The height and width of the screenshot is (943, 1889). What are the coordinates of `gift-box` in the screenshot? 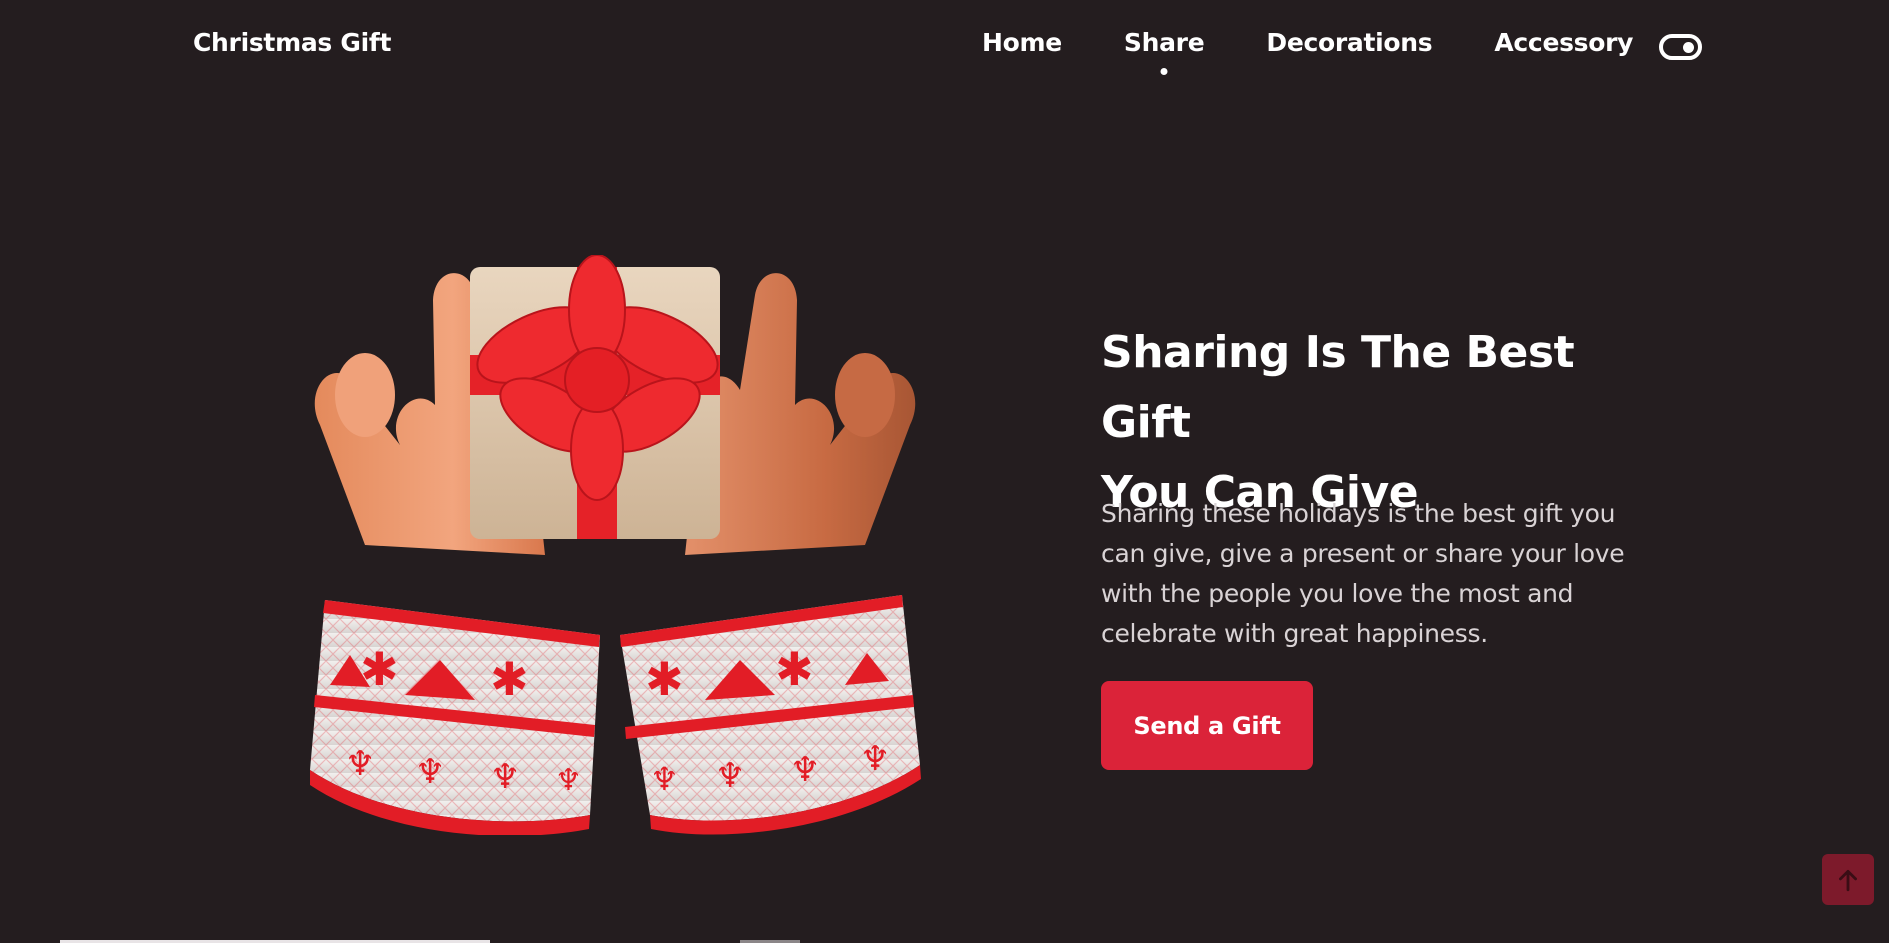 It's located at (595, 397).